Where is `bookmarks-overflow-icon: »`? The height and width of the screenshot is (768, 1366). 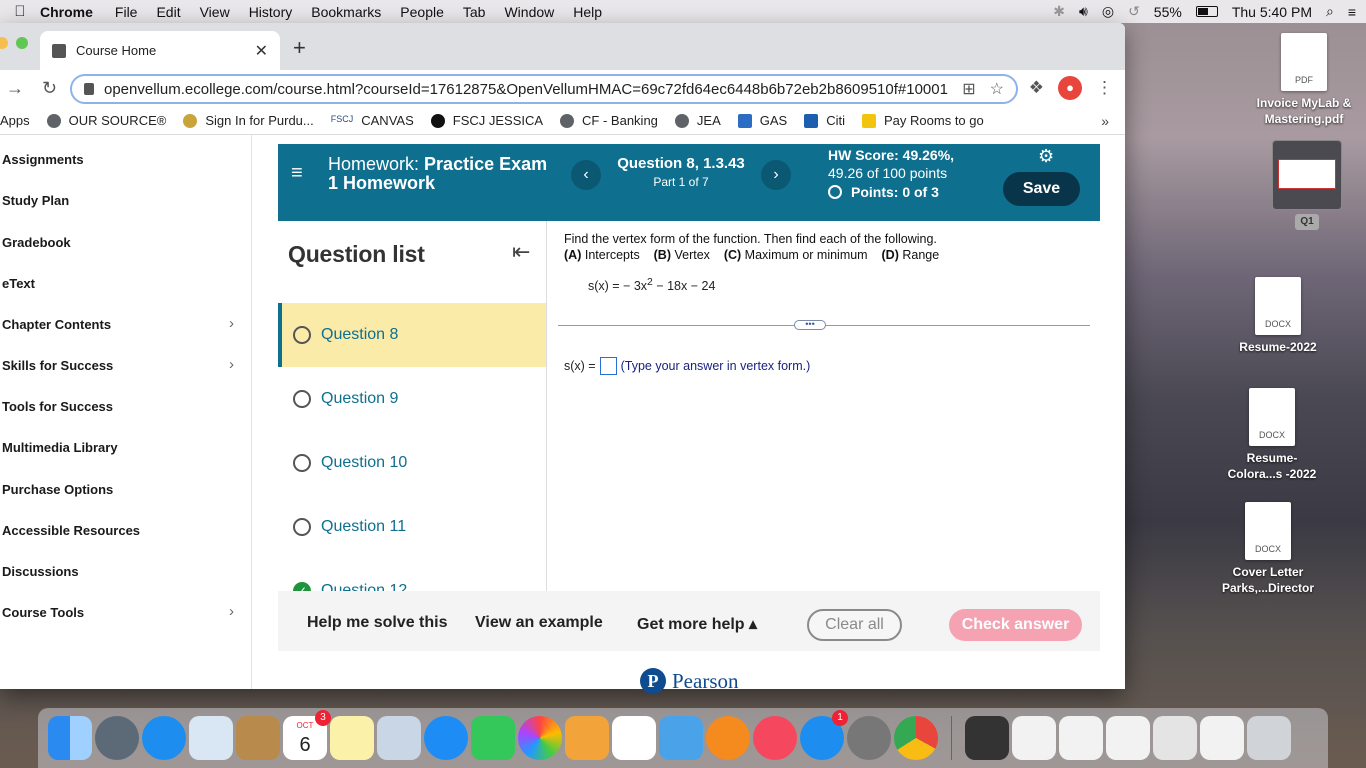
bookmarks-overflow-icon: » is located at coordinates (1105, 121).